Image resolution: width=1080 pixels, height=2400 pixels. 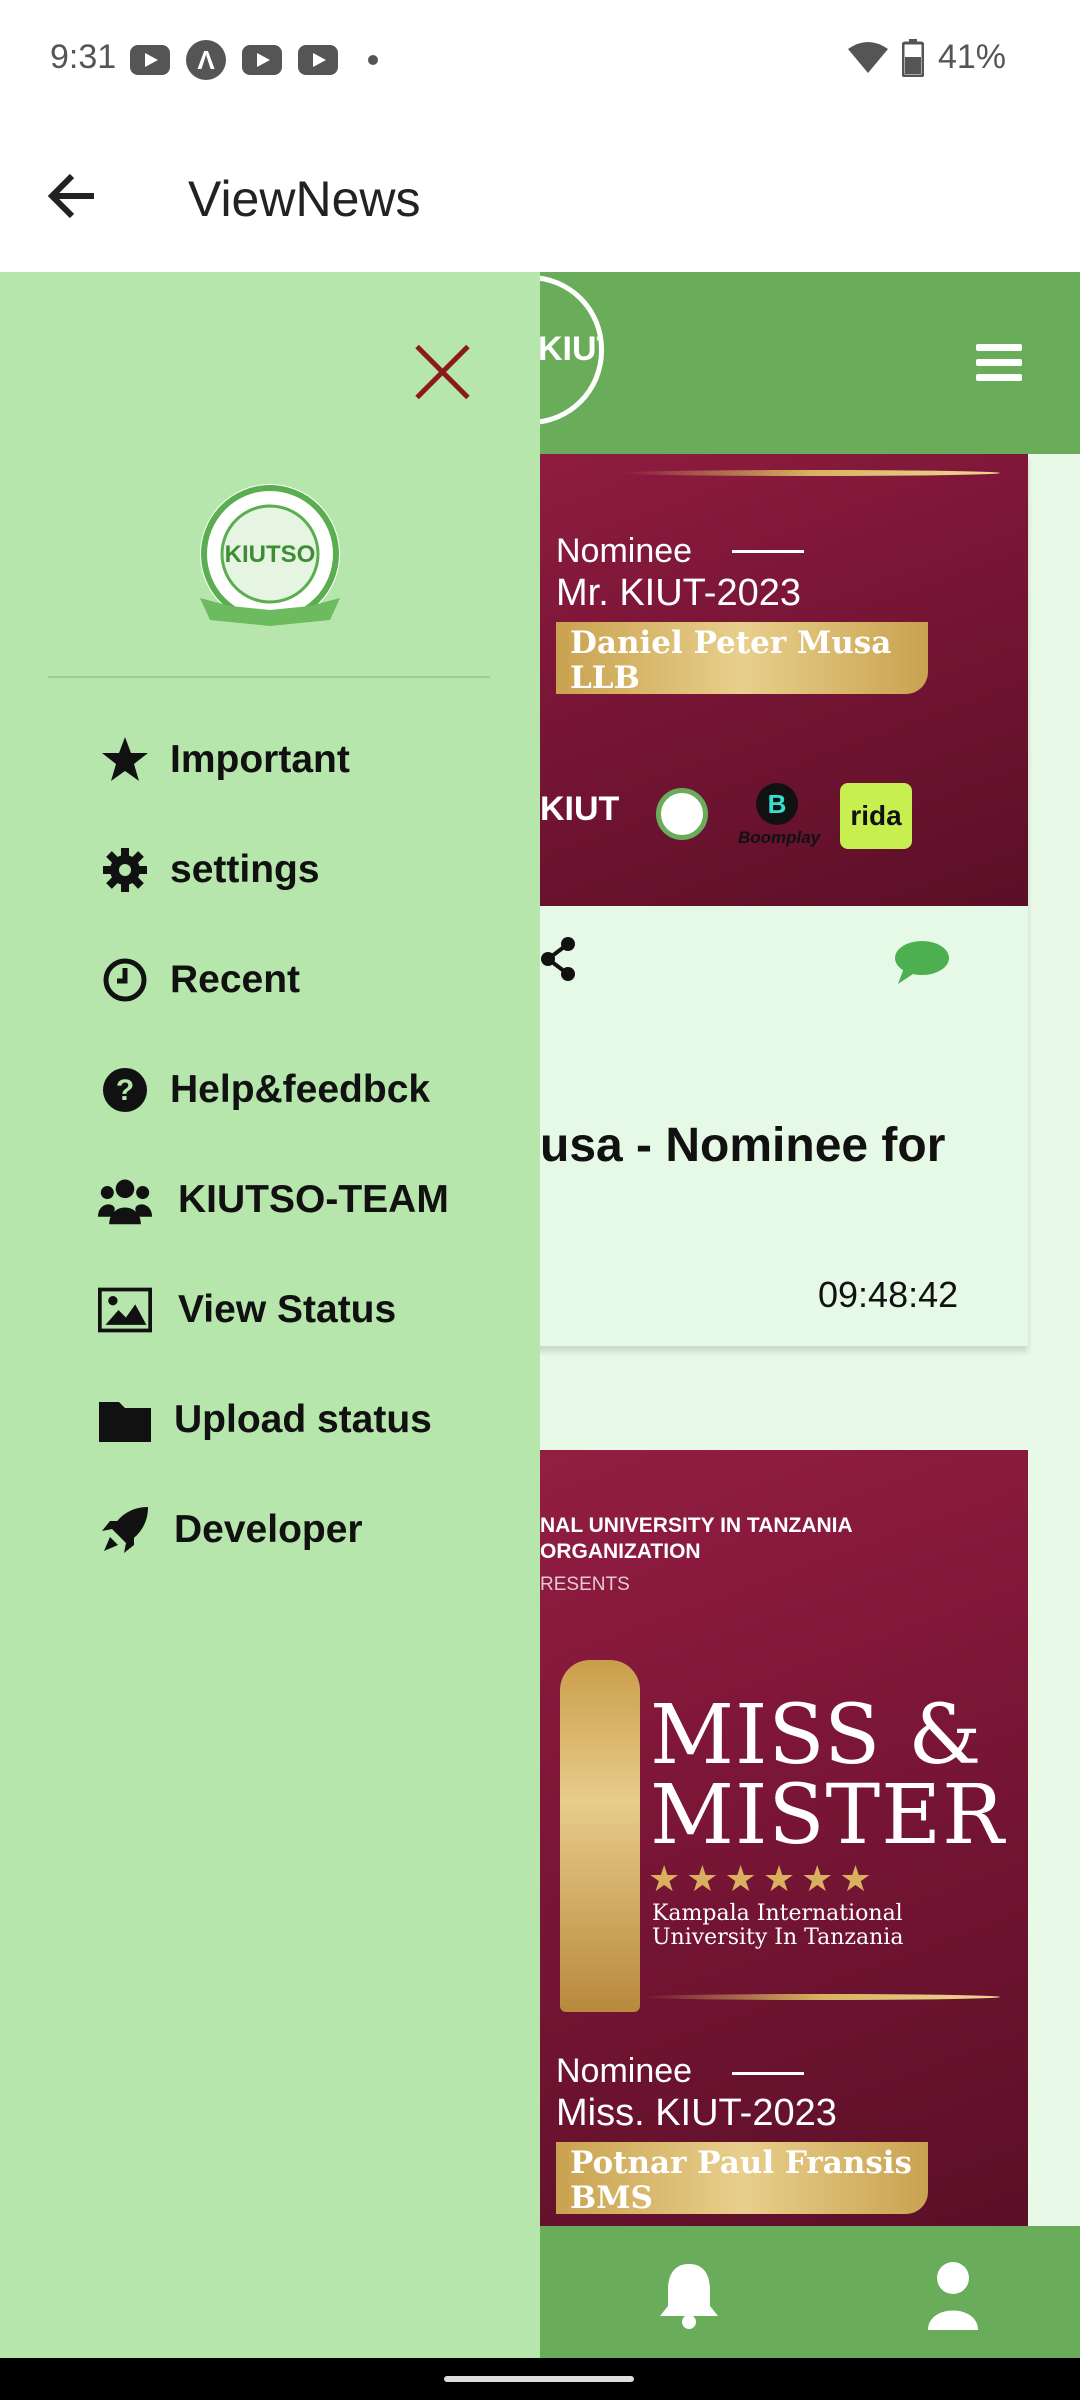 I want to click on system-icons: 41%, so click(x=926, y=57).